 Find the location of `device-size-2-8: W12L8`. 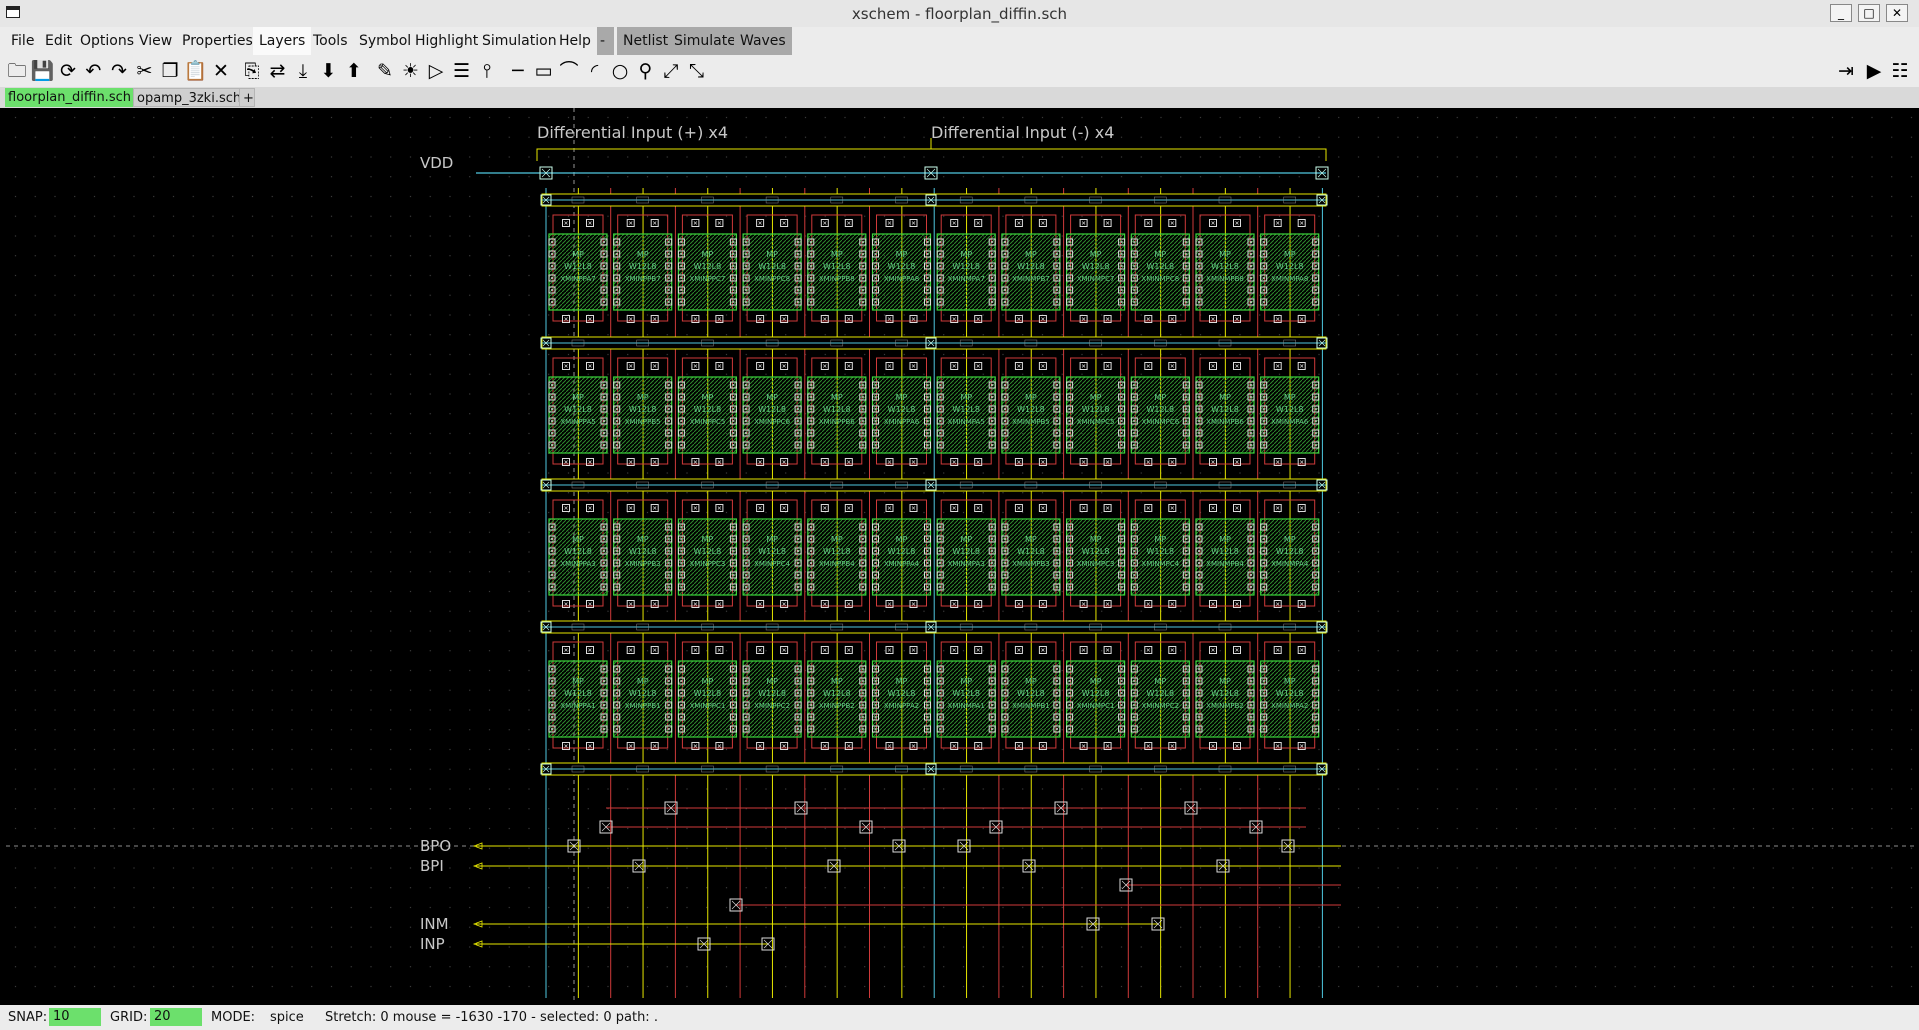

device-size-2-8: W12L8 is located at coordinates (1096, 551).